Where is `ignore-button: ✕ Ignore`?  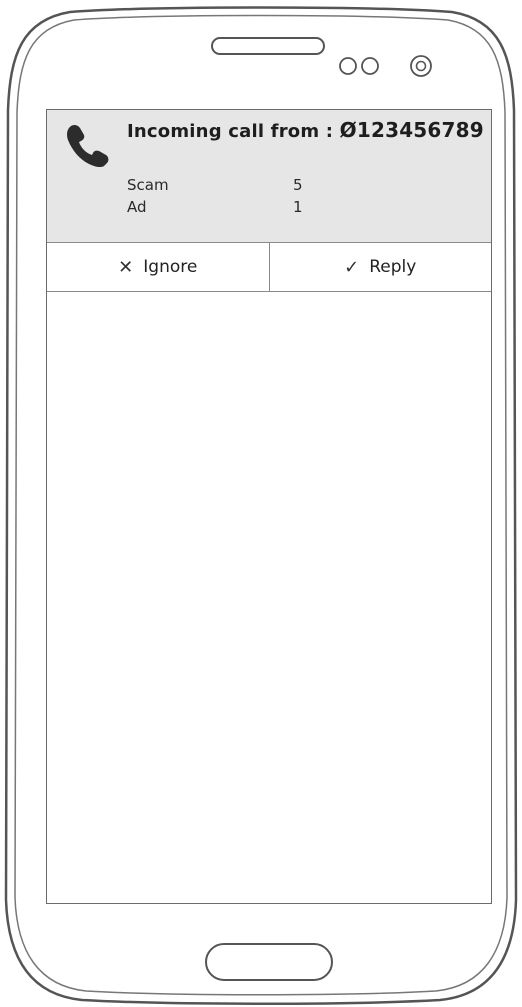
ignore-button: ✕ Ignore is located at coordinates (158, 267).